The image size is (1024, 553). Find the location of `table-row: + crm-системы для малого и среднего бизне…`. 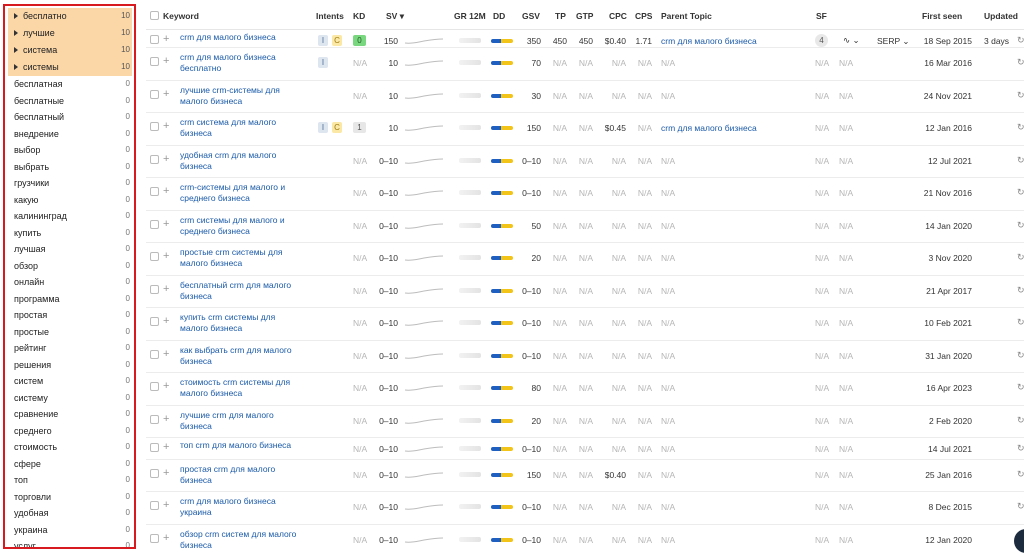

table-row: + crm-системы для малого и среднего бизне… is located at coordinates (585, 194).